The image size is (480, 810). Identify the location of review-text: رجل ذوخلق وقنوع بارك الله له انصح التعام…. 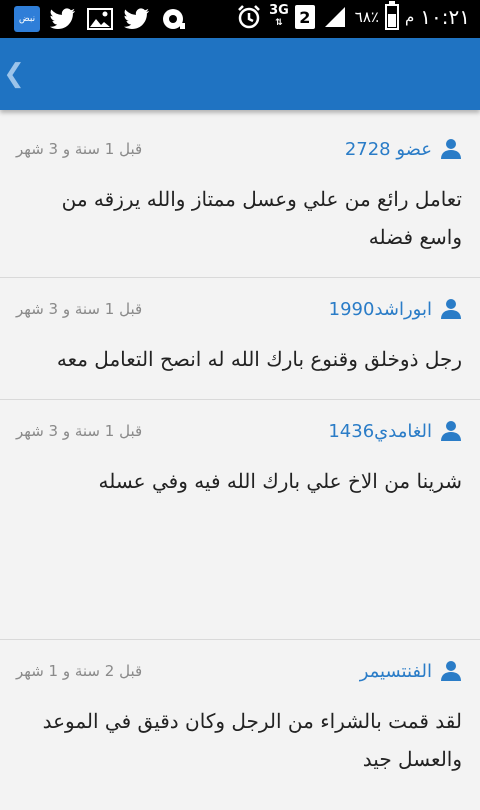
(259, 359).